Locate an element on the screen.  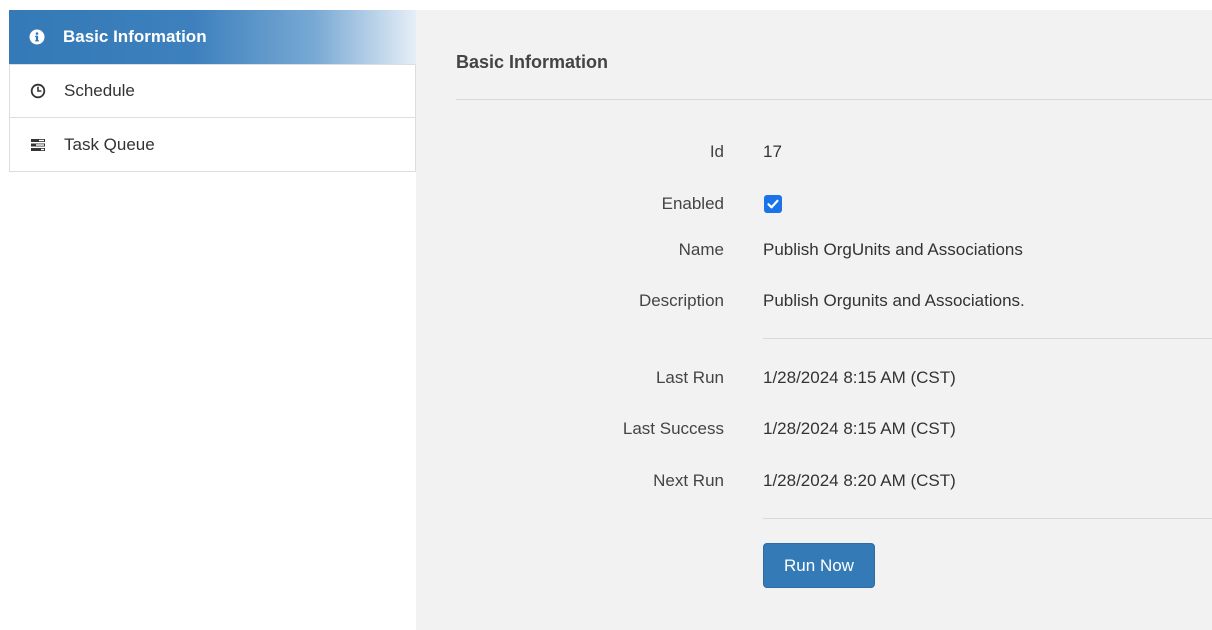
panel-title: Basic Information is located at coordinates (532, 62).